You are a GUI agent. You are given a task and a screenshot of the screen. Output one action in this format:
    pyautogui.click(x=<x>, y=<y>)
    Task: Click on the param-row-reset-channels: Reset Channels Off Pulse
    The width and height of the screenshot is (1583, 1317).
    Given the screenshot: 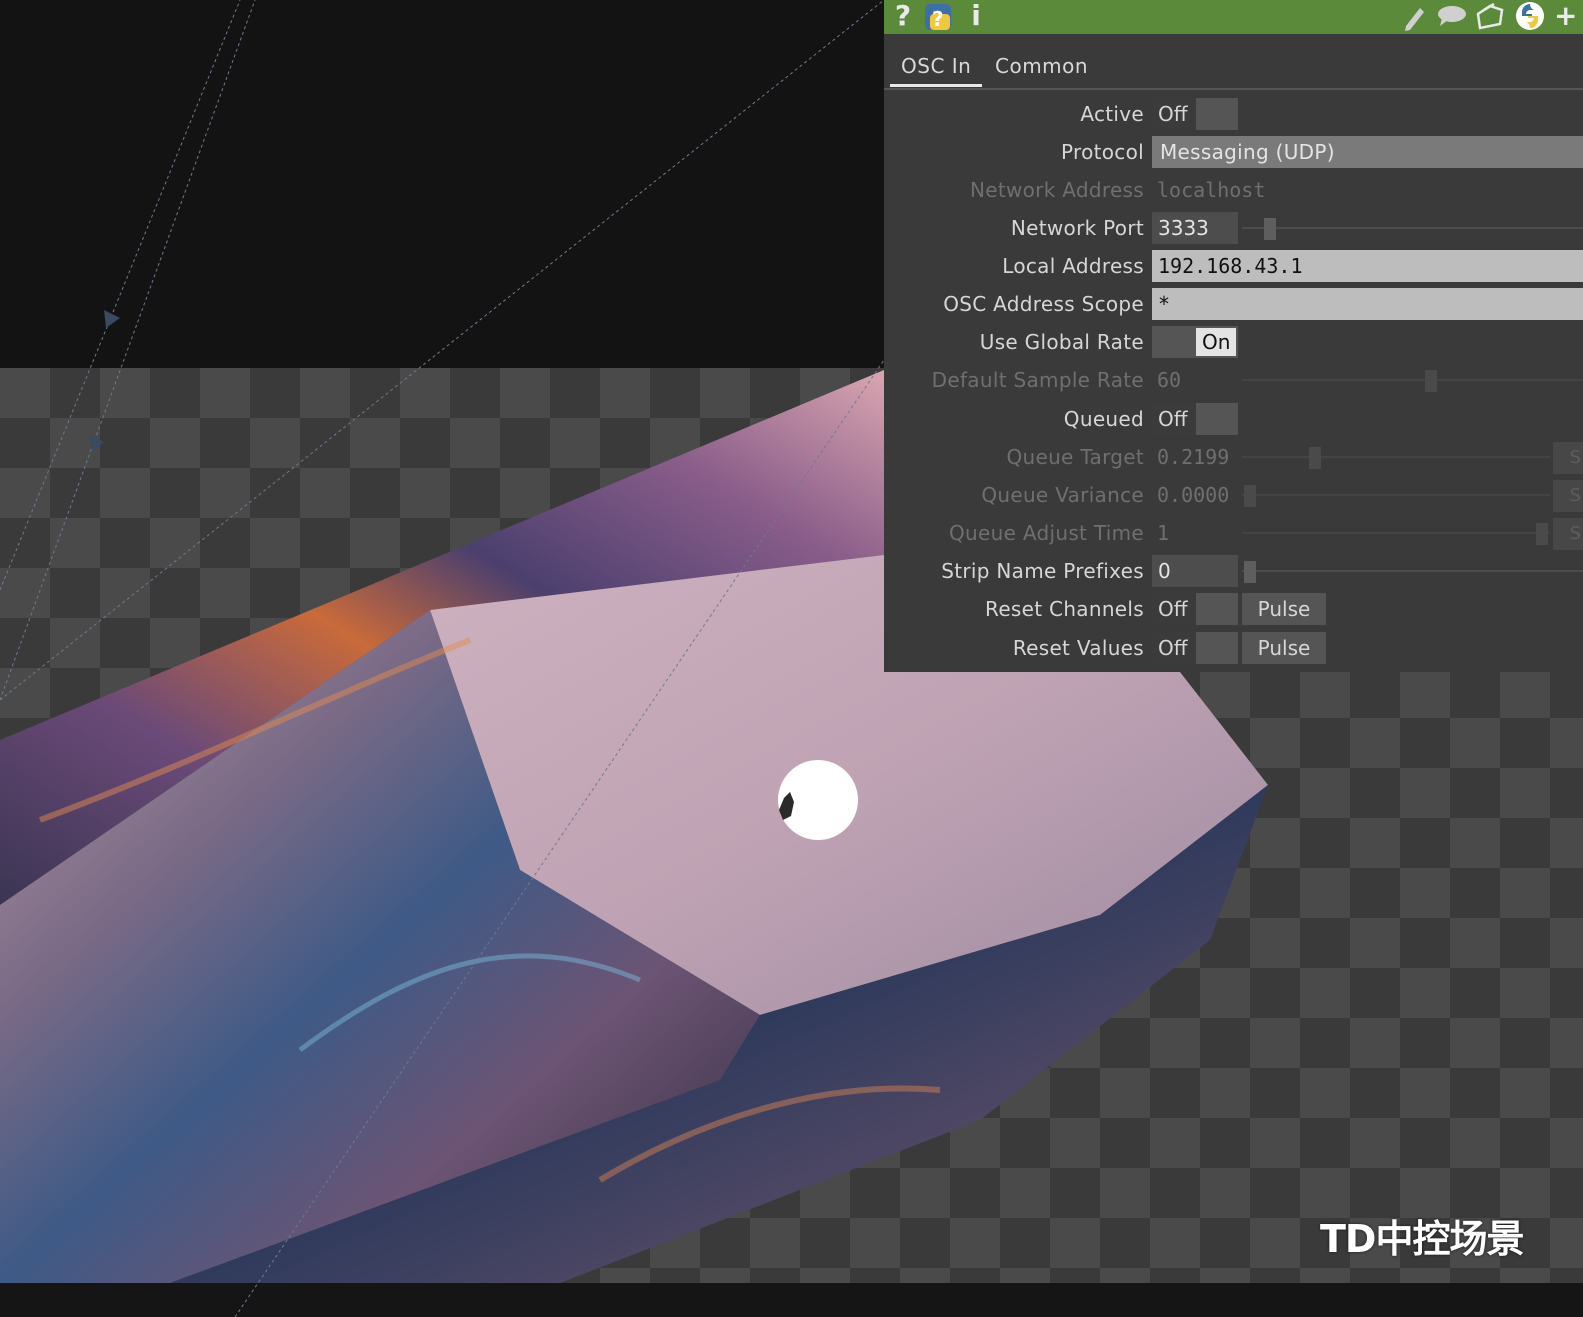 What is the action you would take?
    pyautogui.click(x=1233, y=609)
    